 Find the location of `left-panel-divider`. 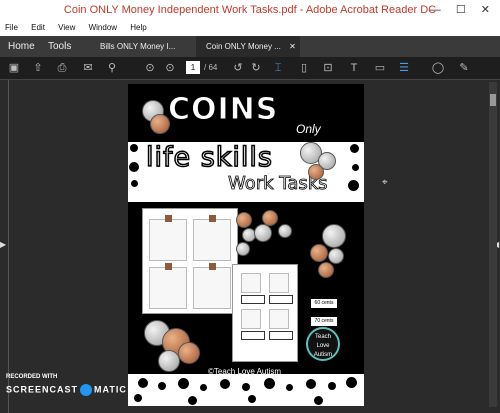

left-panel-divider is located at coordinates (8, 246).